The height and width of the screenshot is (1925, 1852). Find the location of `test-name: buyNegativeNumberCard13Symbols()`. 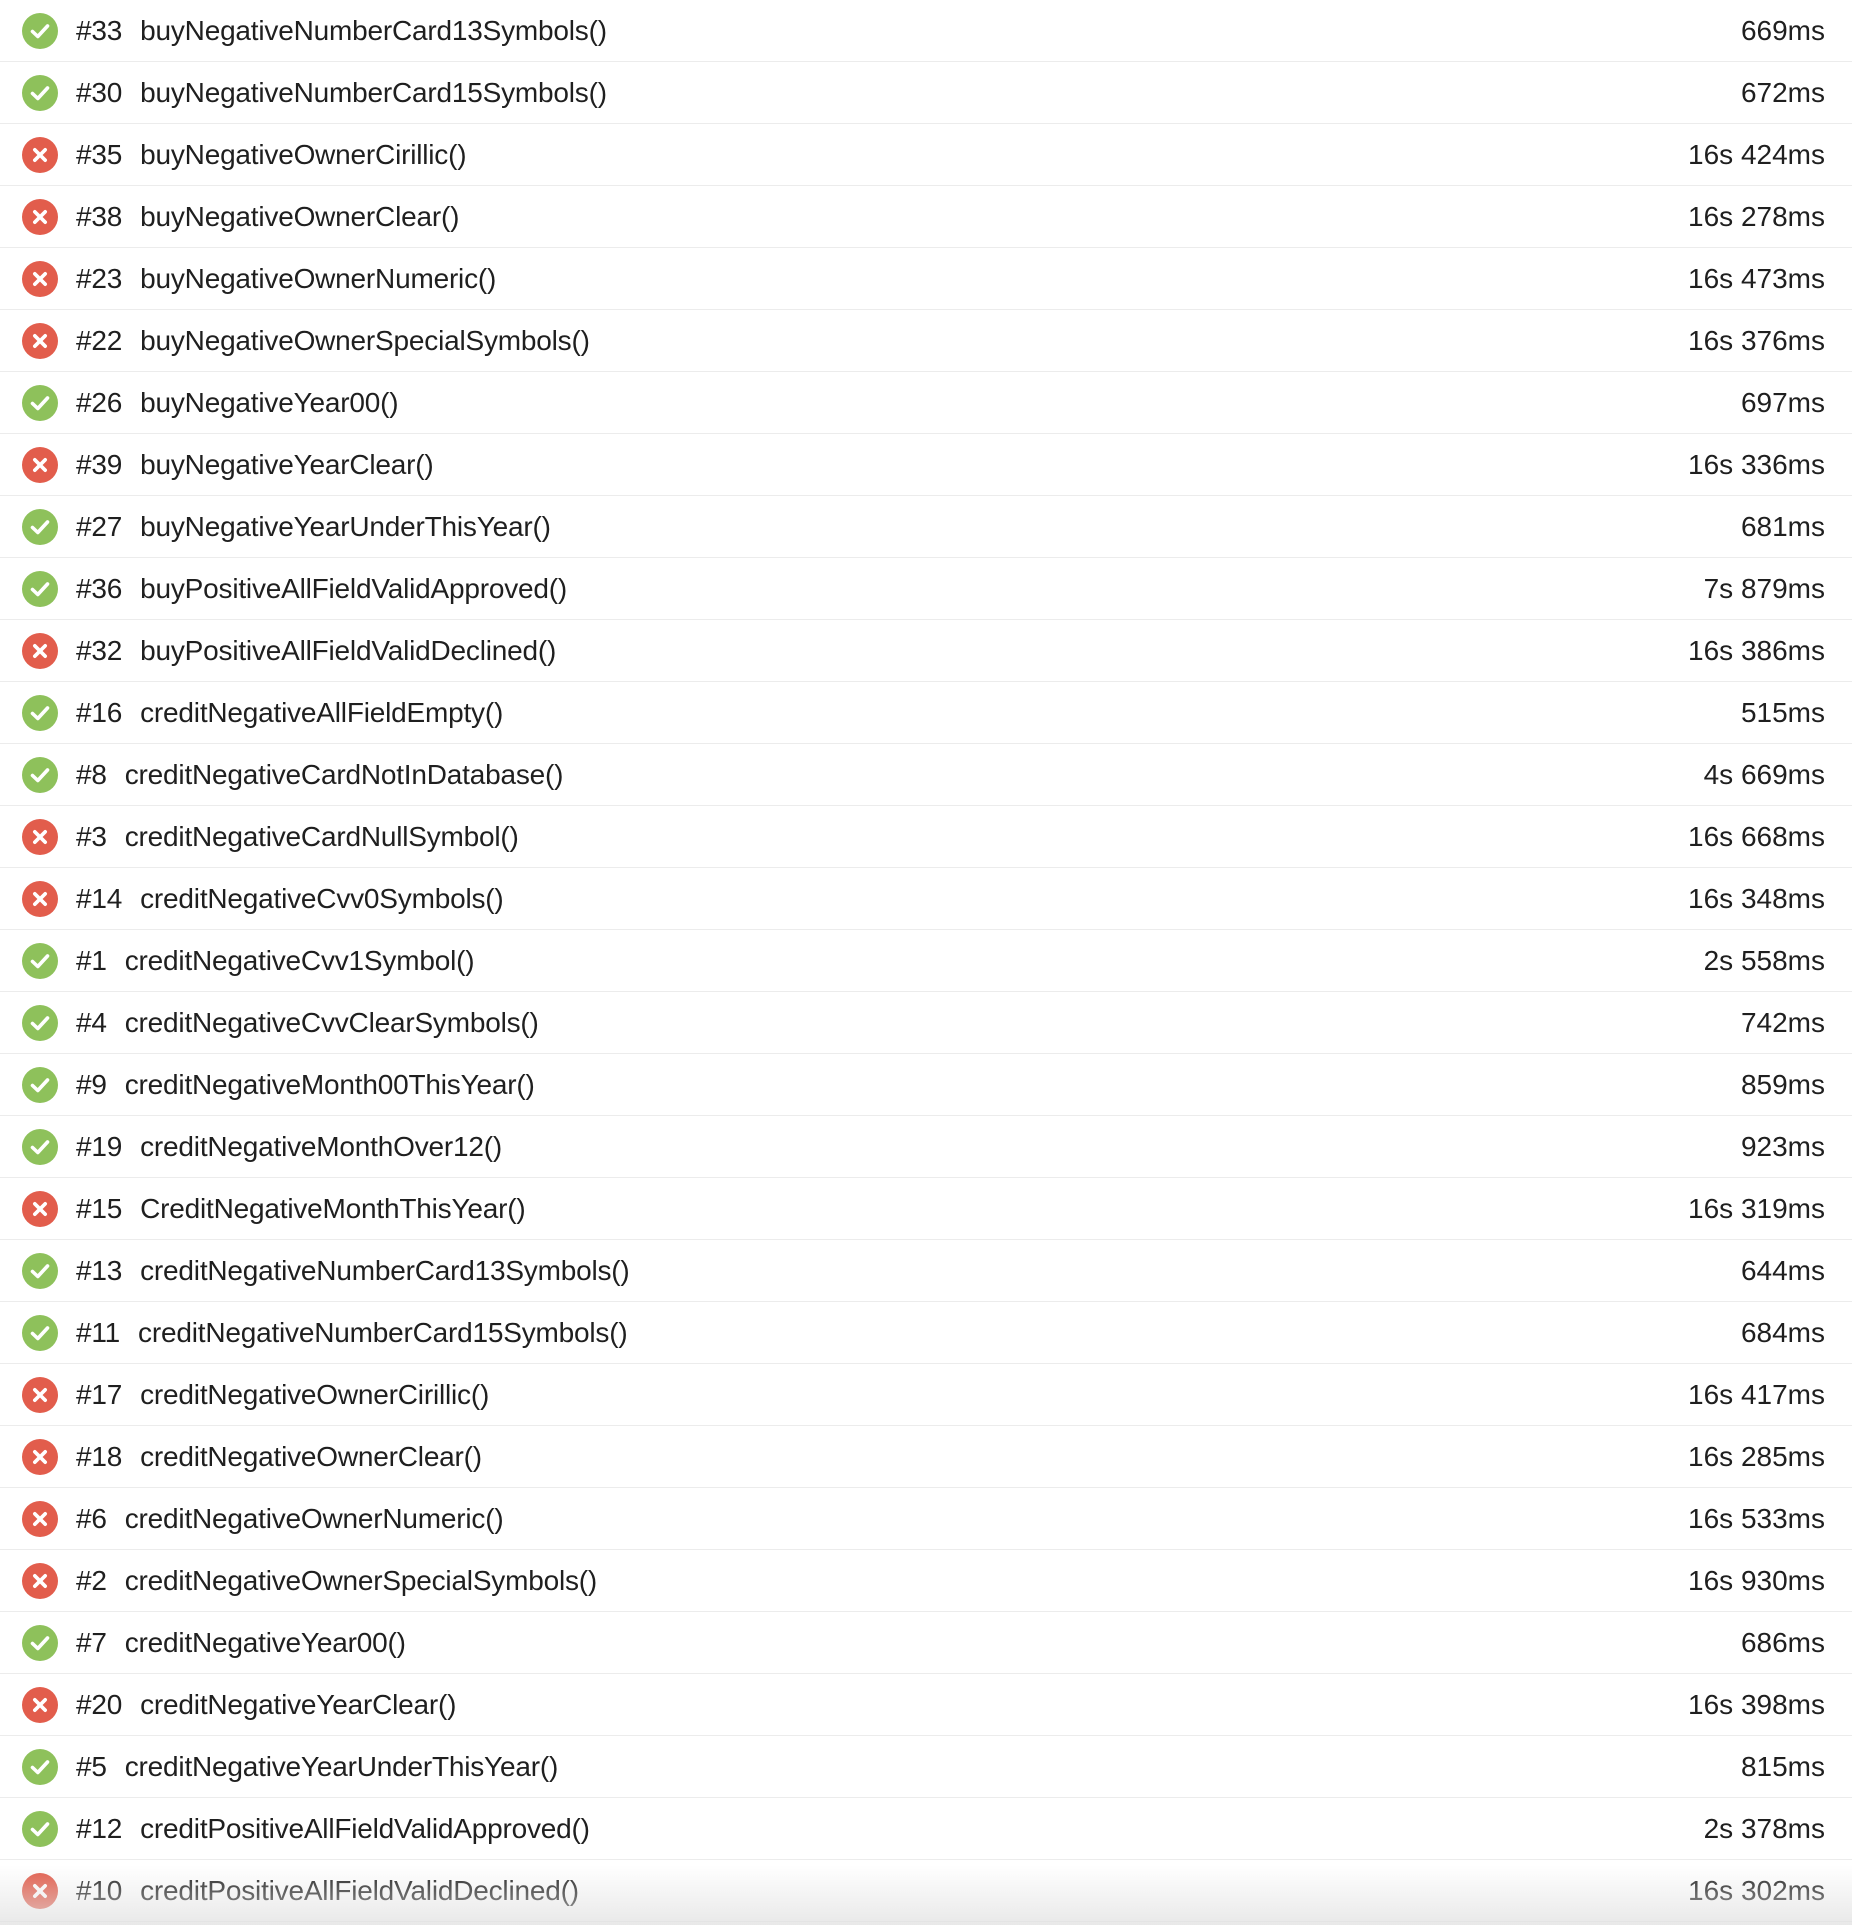

test-name: buyNegativeNumberCard13Symbols() is located at coordinates (373, 30).